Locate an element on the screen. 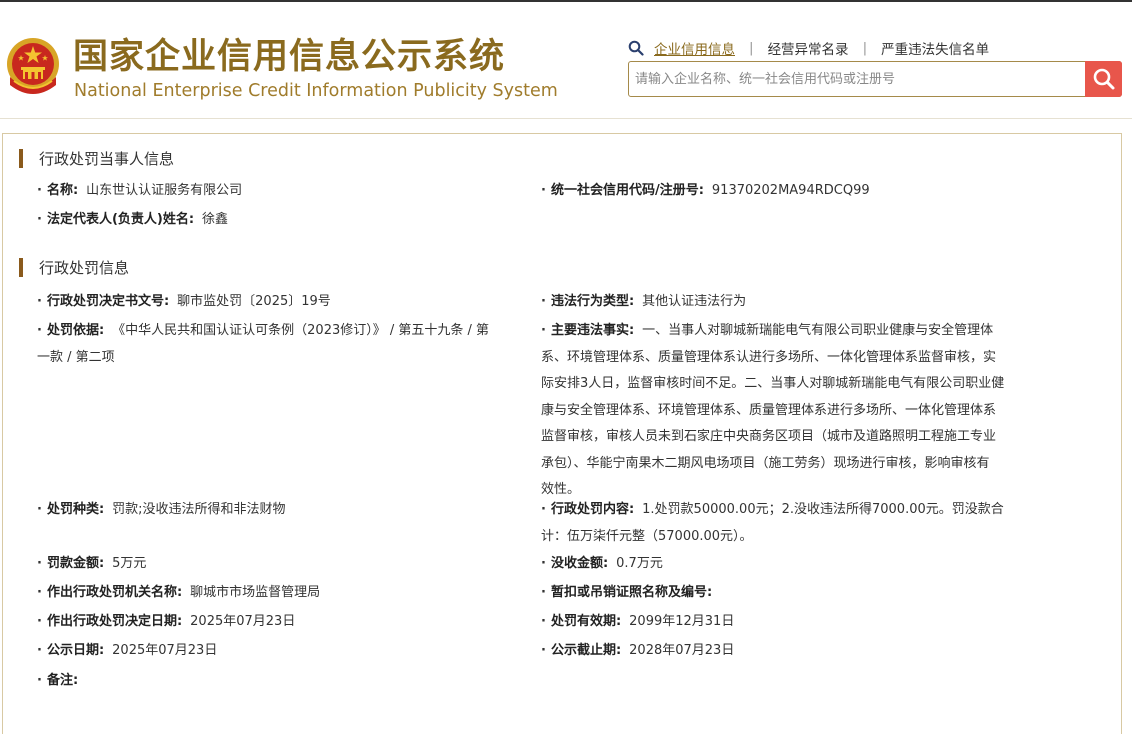 The height and width of the screenshot is (734, 1132). field-value-continued: 计：伍万柒仟元整（57000.00元）。 is located at coordinates (647, 536).